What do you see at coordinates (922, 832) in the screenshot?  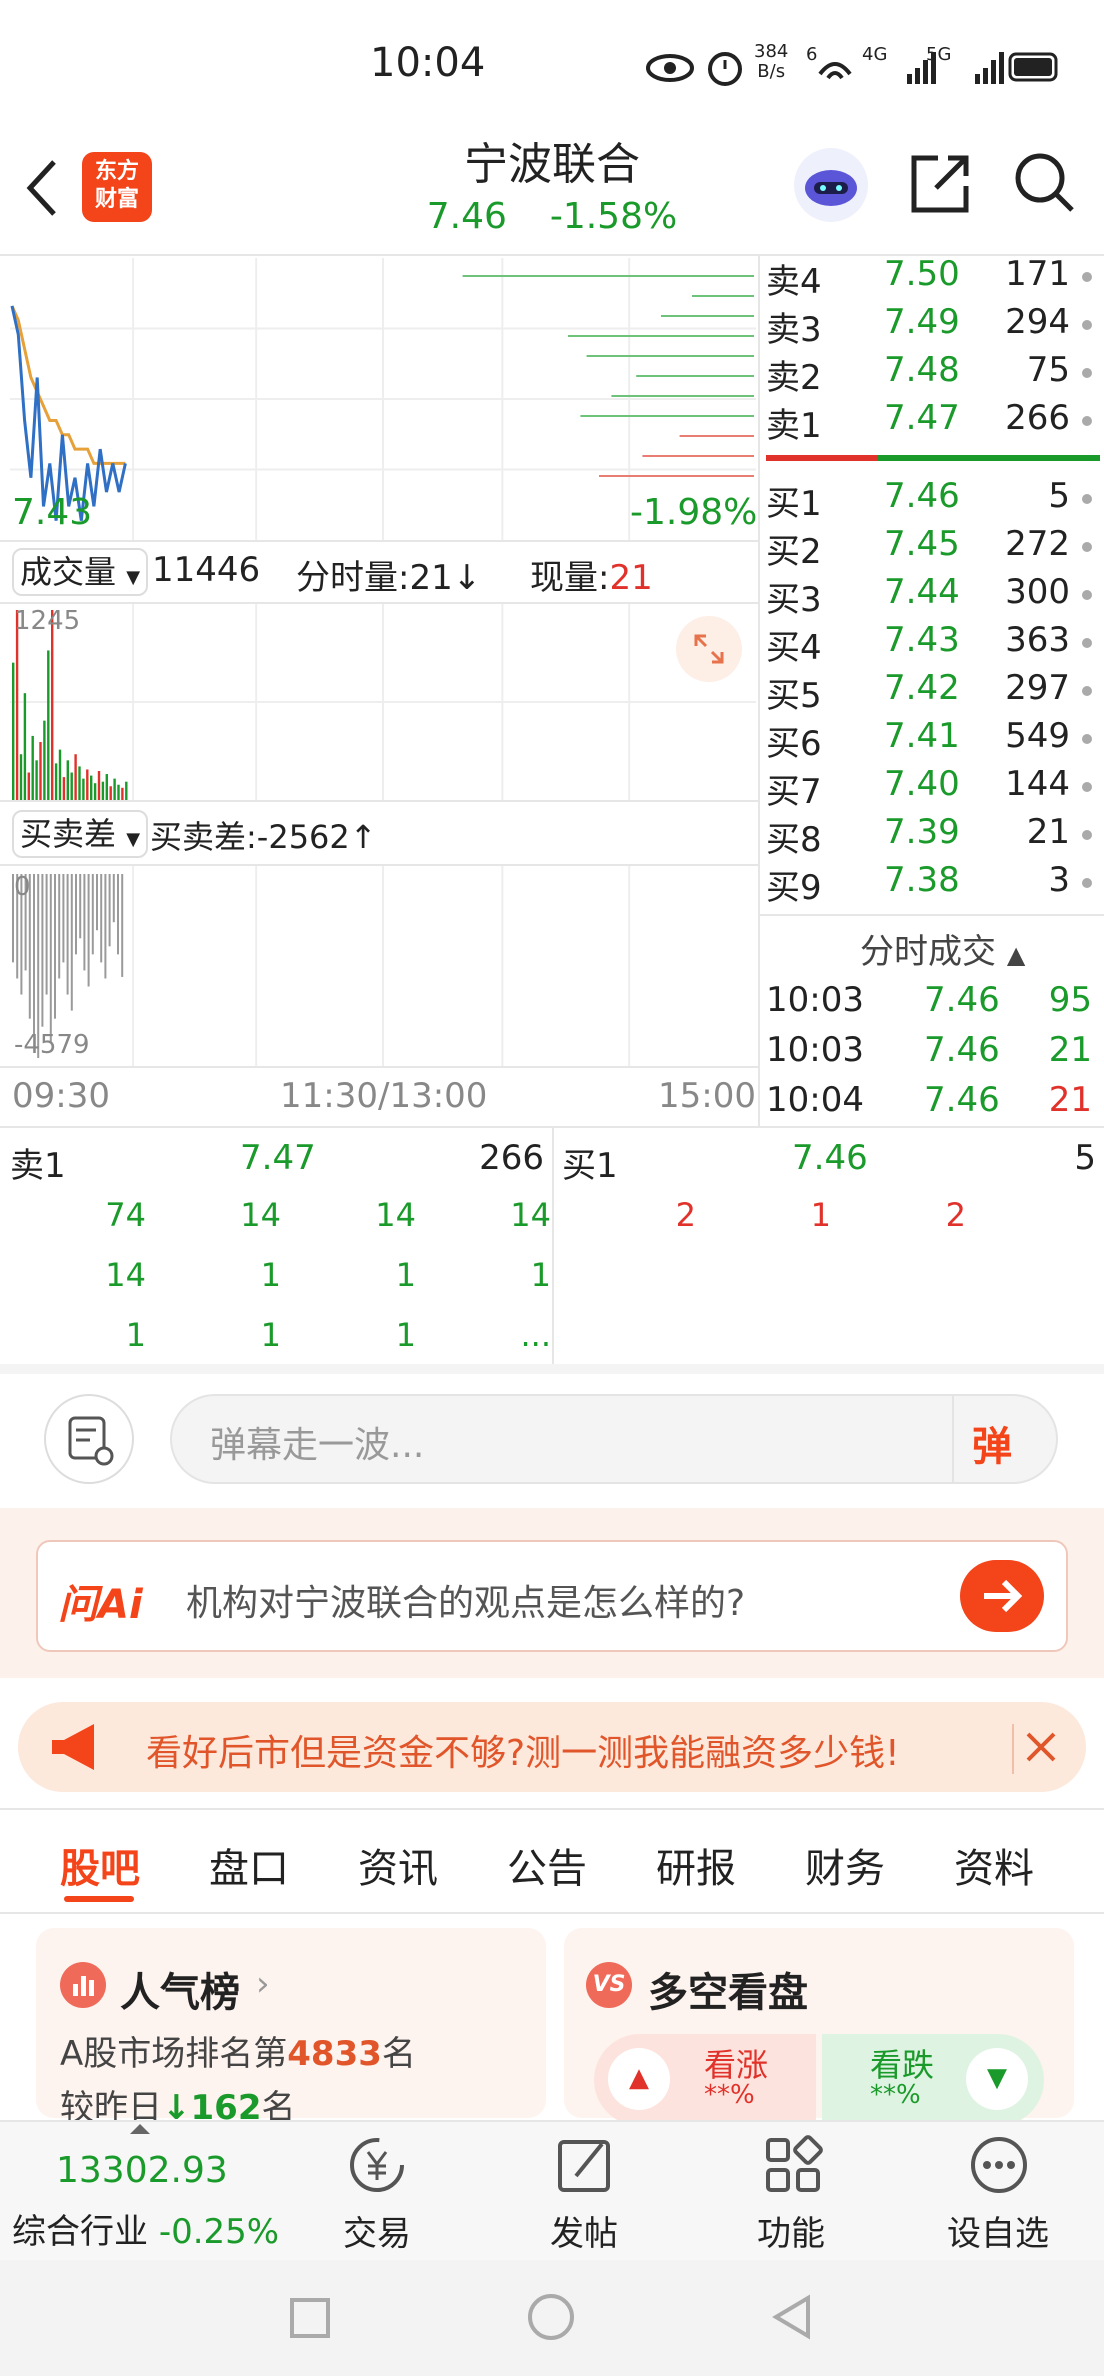 I see `bid-price: 7.39` at bounding box center [922, 832].